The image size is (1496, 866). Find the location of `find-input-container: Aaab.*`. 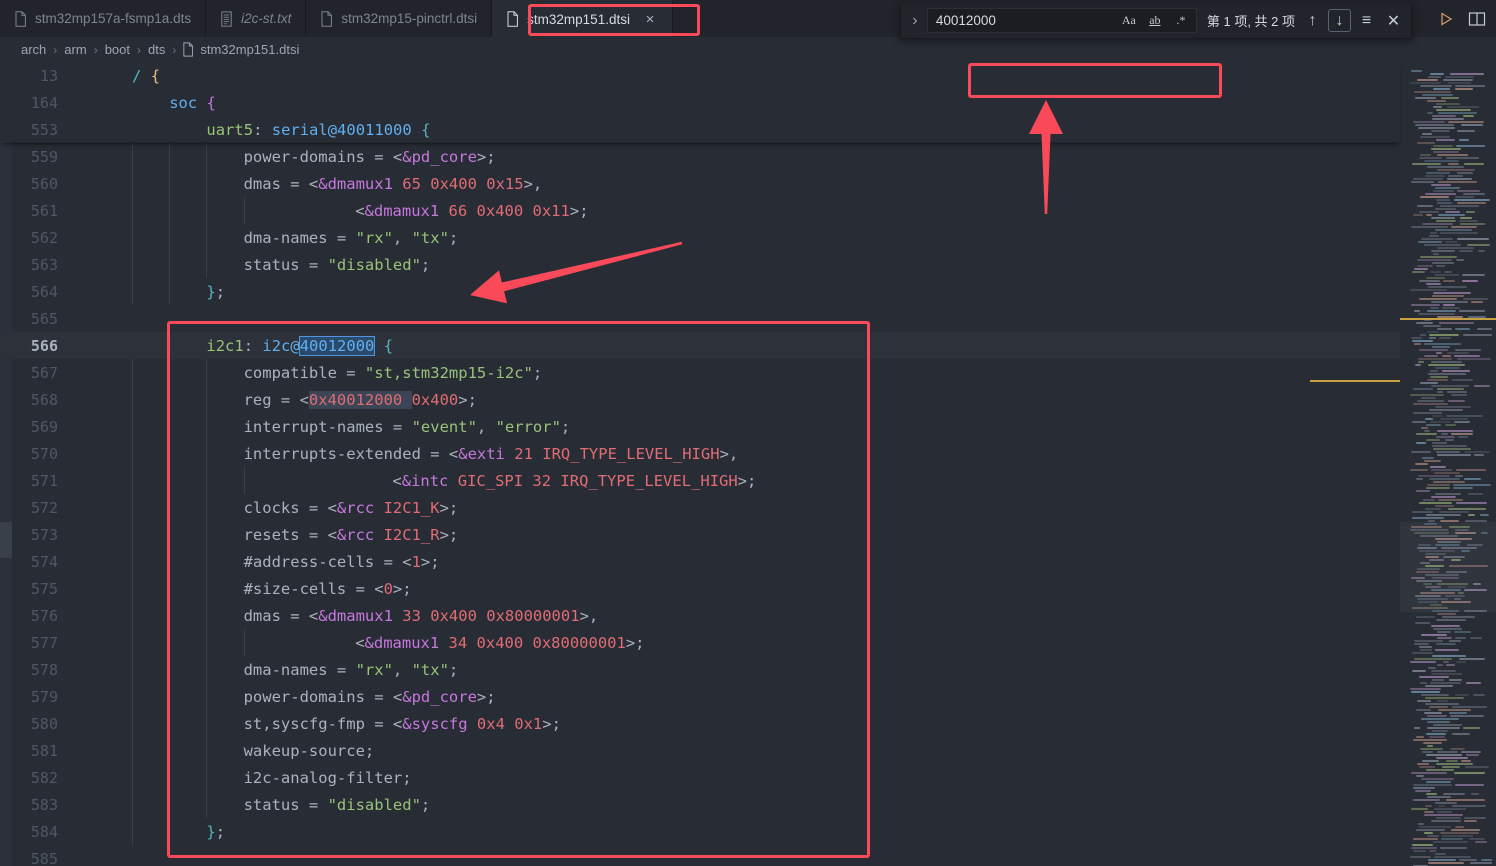

find-input-container: Aaab.* is located at coordinates (1061, 20).